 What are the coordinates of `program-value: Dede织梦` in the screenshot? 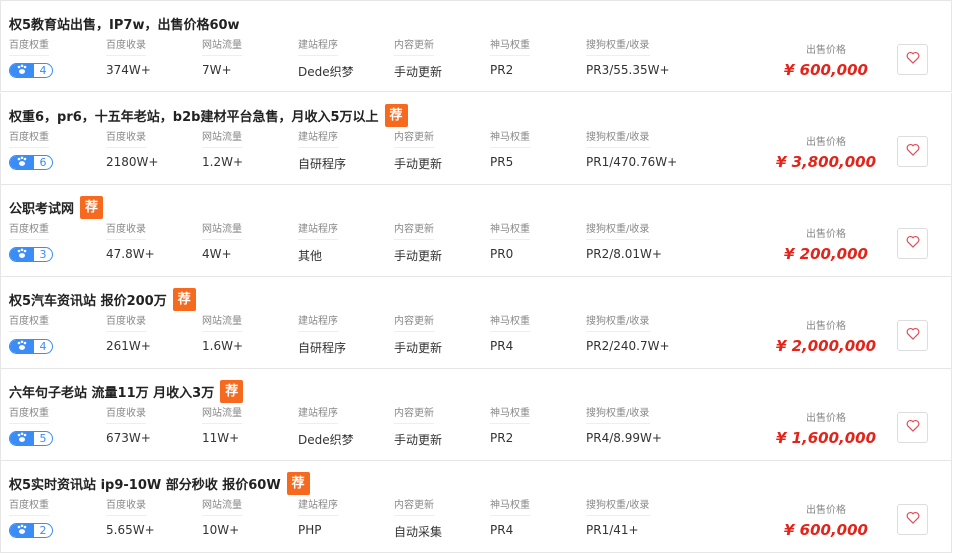 It's located at (326, 440).